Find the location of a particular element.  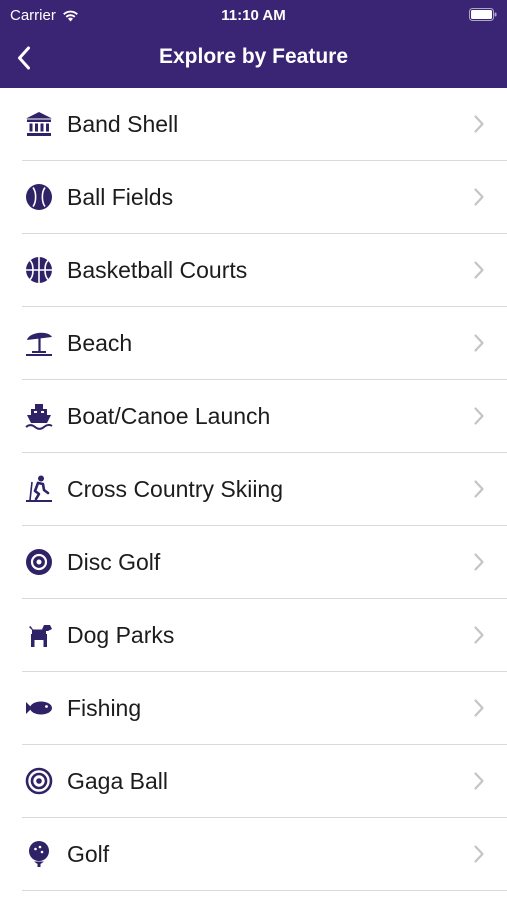

feature-label: Beach is located at coordinates (100, 343).